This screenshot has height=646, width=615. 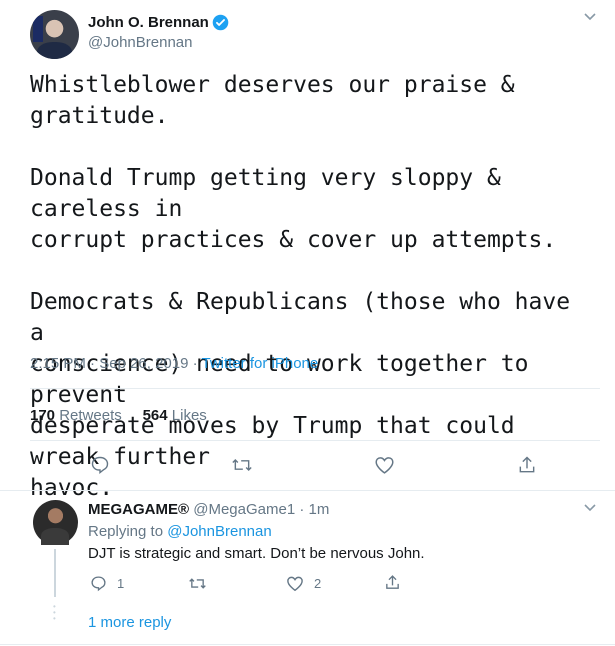 I want to click on tweet-source-link: Twitter for iPhone, so click(x=260, y=363).